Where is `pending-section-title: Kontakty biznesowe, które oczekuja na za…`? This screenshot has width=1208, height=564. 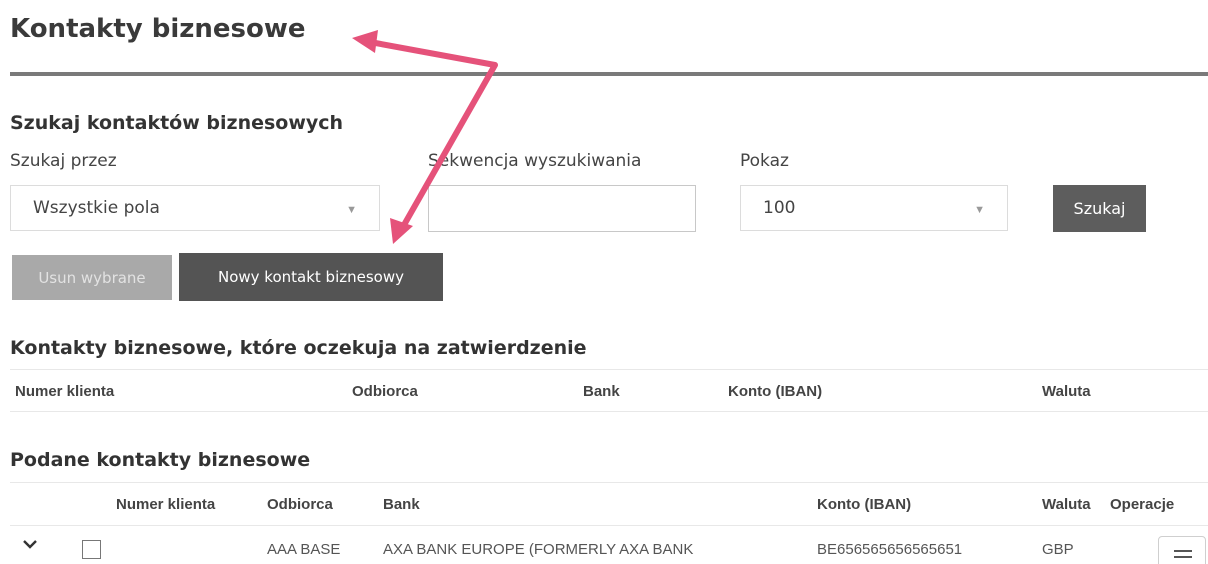
pending-section-title: Kontakty biznesowe, które oczekuja na za… is located at coordinates (298, 348).